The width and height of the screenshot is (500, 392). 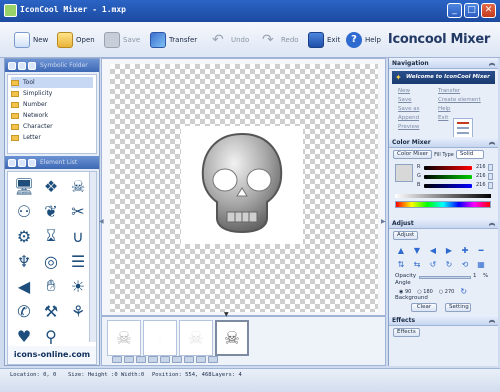 What do you see at coordinates (417, 264) in the screenshot?
I see `flip-horizontal-icon: ⇆` at bounding box center [417, 264].